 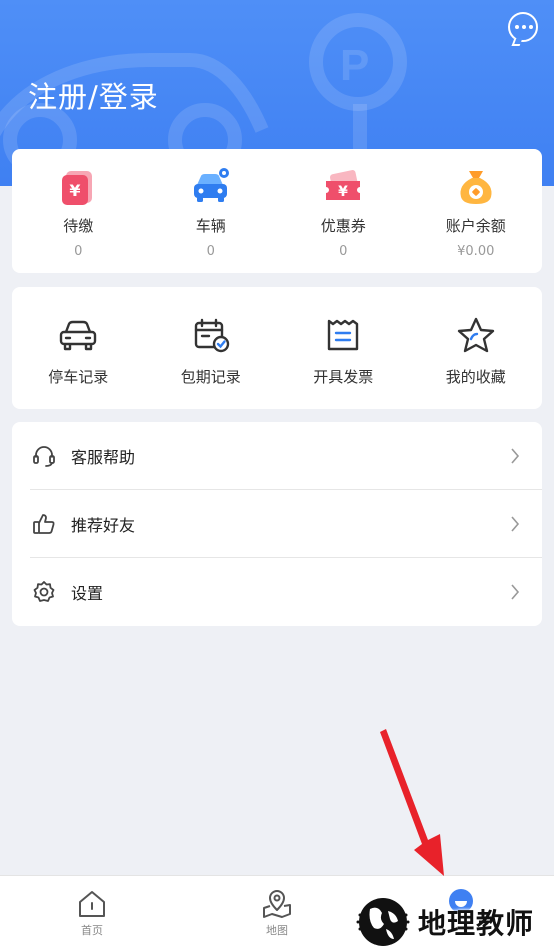 I want to click on service-parking-records: 停车记录, so click(x=78, y=348).